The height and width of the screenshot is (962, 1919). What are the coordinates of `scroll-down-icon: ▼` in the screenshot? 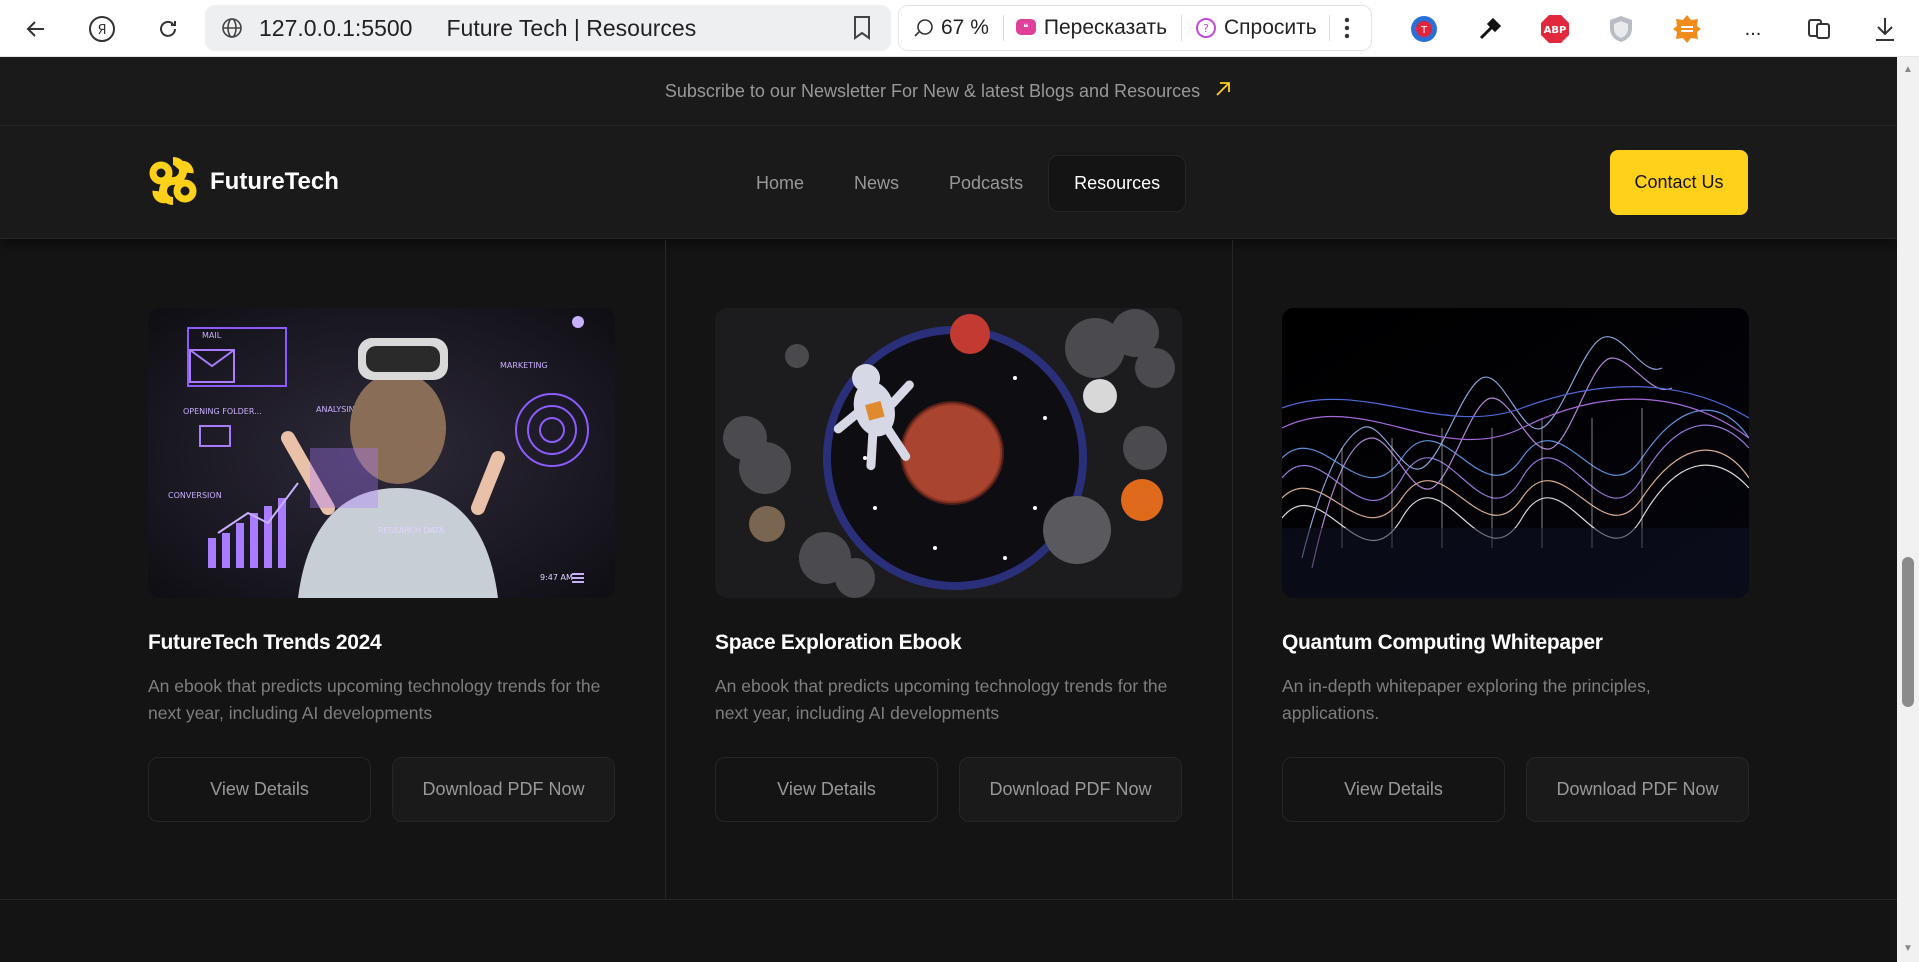 It's located at (1908, 949).